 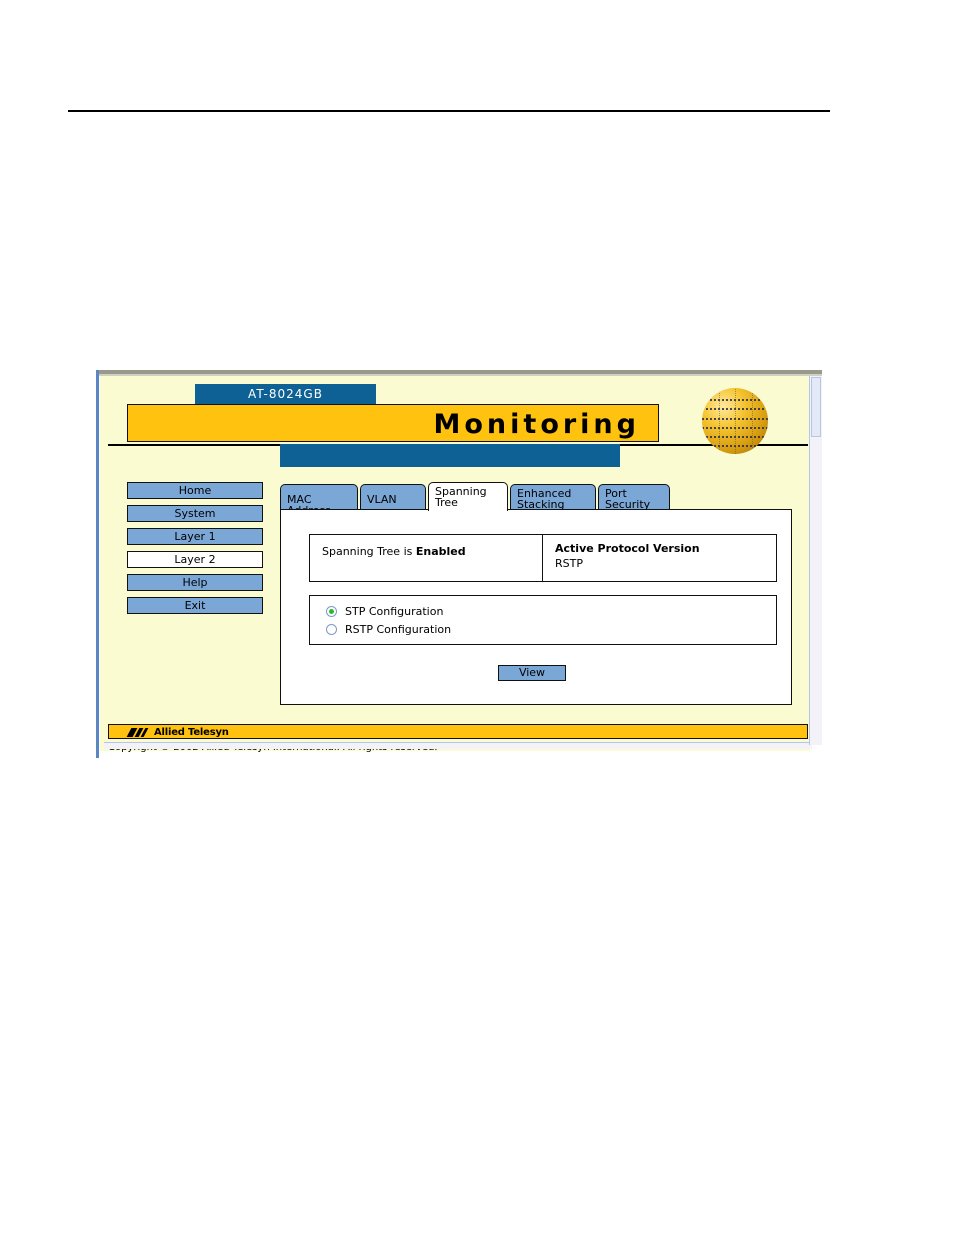 What do you see at coordinates (191, 732) in the screenshot?
I see `brand-name: Allied Telesyn` at bounding box center [191, 732].